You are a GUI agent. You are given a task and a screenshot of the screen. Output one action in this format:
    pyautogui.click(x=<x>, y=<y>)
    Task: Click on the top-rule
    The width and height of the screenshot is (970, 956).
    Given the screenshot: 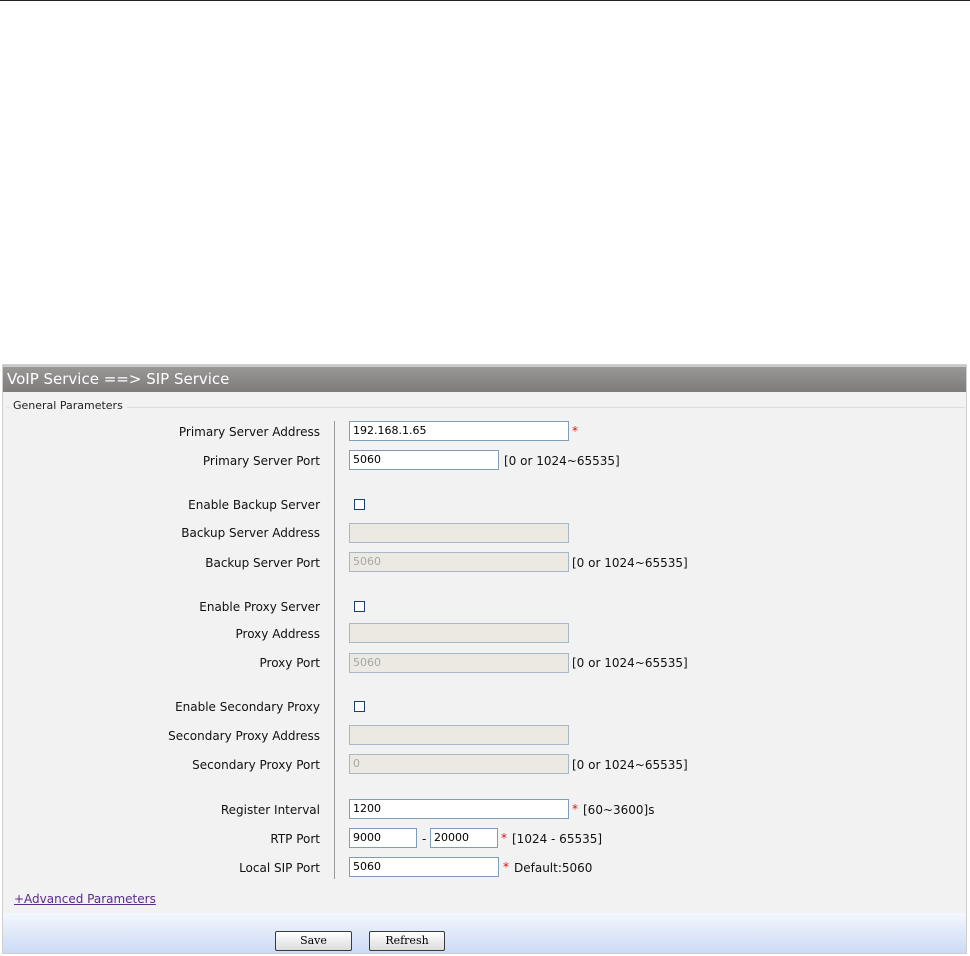 What is the action you would take?
    pyautogui.click(x=485, y=0)
    